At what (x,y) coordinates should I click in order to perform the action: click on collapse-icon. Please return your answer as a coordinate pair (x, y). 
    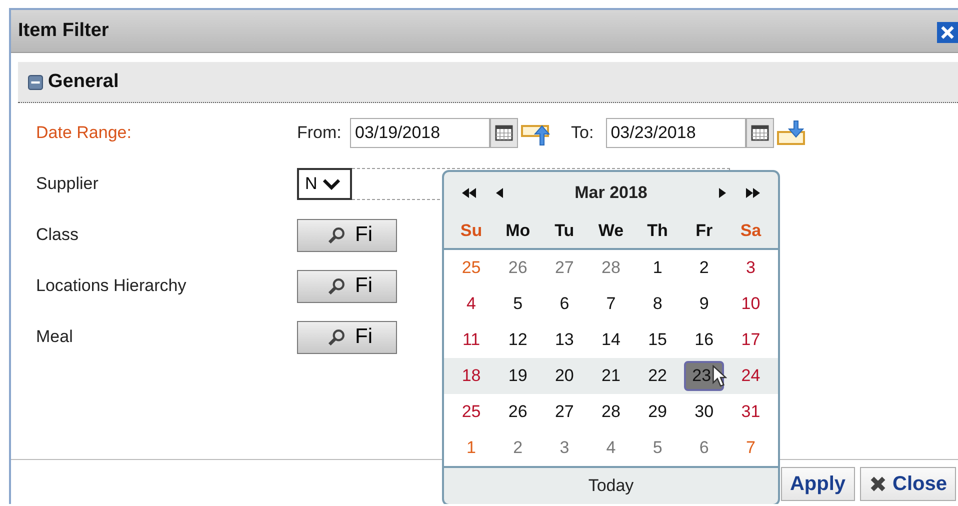
    Looking at the image, I should click on (35, 82).